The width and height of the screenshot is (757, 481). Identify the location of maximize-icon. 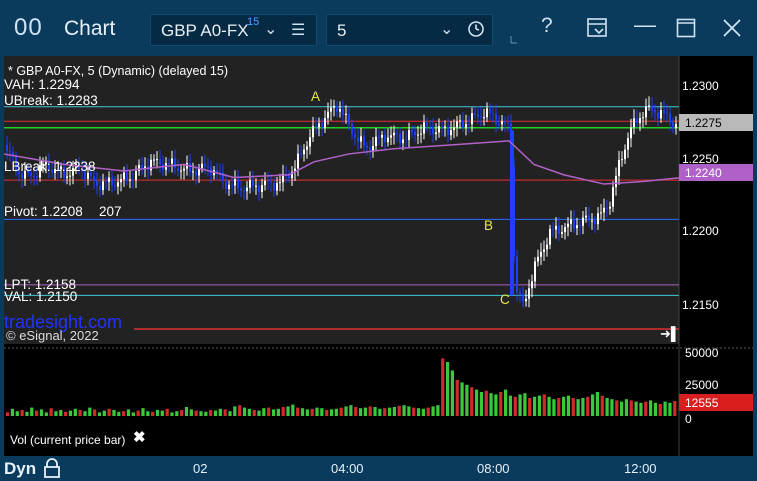
(686, 28).